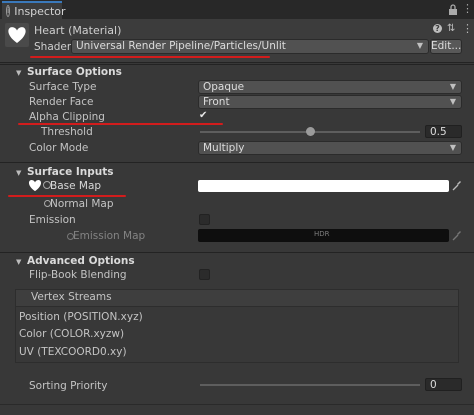  What do you see at coordinates (443, 131) in the screenshot?
I see `threshold-field: 0.5` at bounding box center [443, 131].